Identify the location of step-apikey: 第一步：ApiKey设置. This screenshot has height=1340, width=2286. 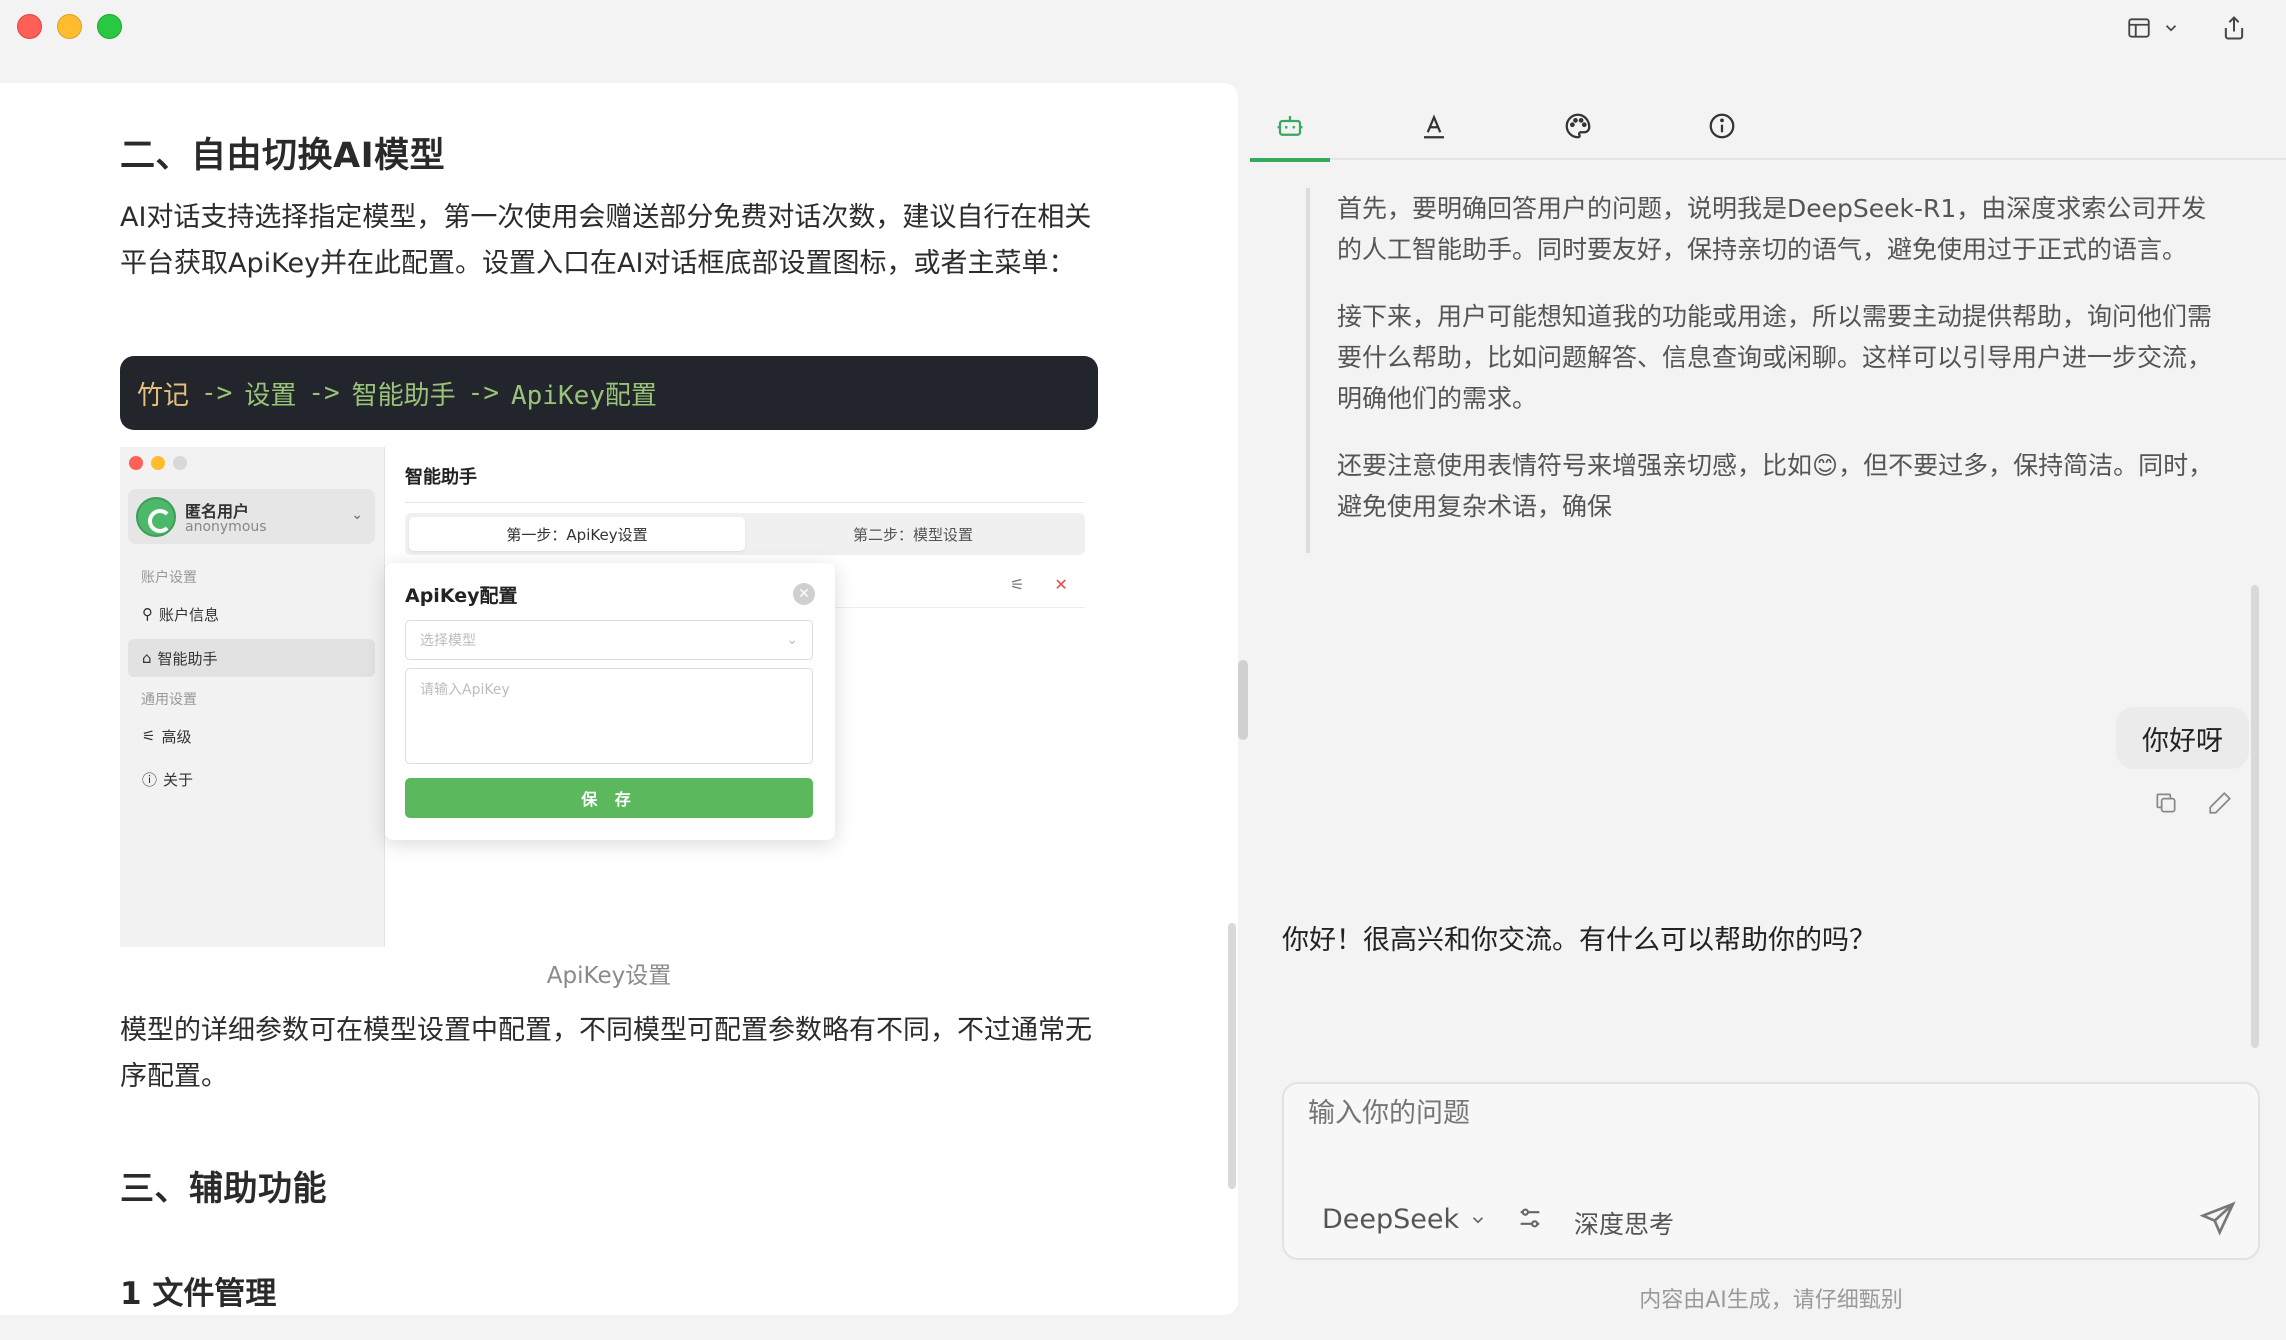
(577, 534).